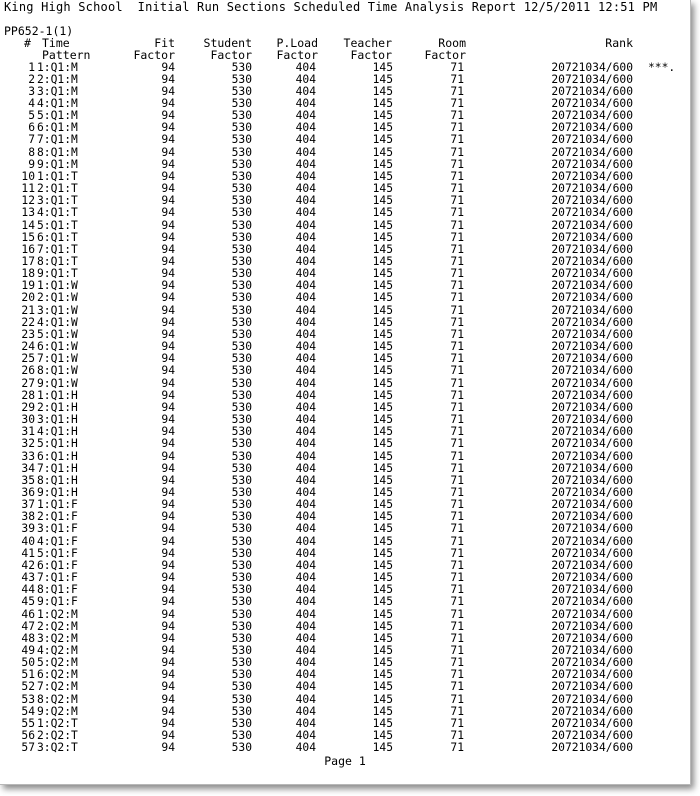 The width and height of the screenshot is (700, 796). Describe the element at coordinates (57, 529) in the screenshot. I see `time-pattern-cell: 3:Q1:F` at that location.